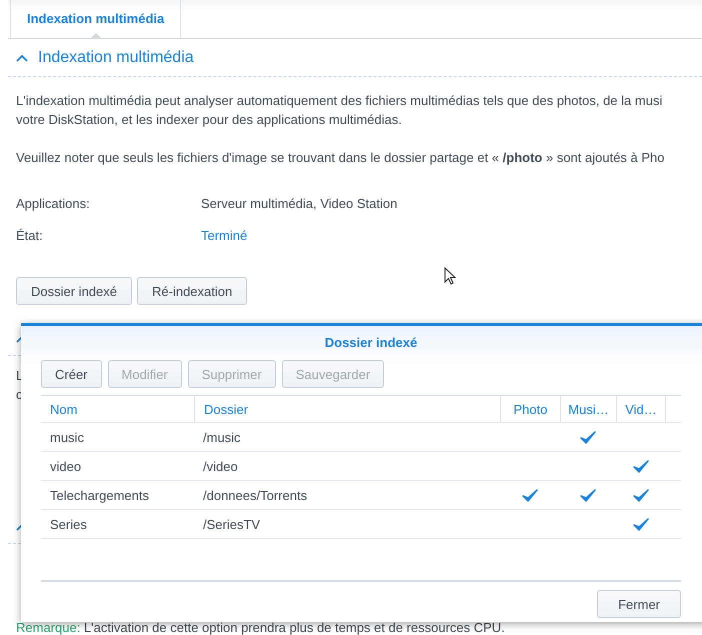  I want to click on paragraph-text: L'indexation multimédia peut analyser automatiquement des fichiers multimédias tels que des photos, de la musi, so click(340, 101).